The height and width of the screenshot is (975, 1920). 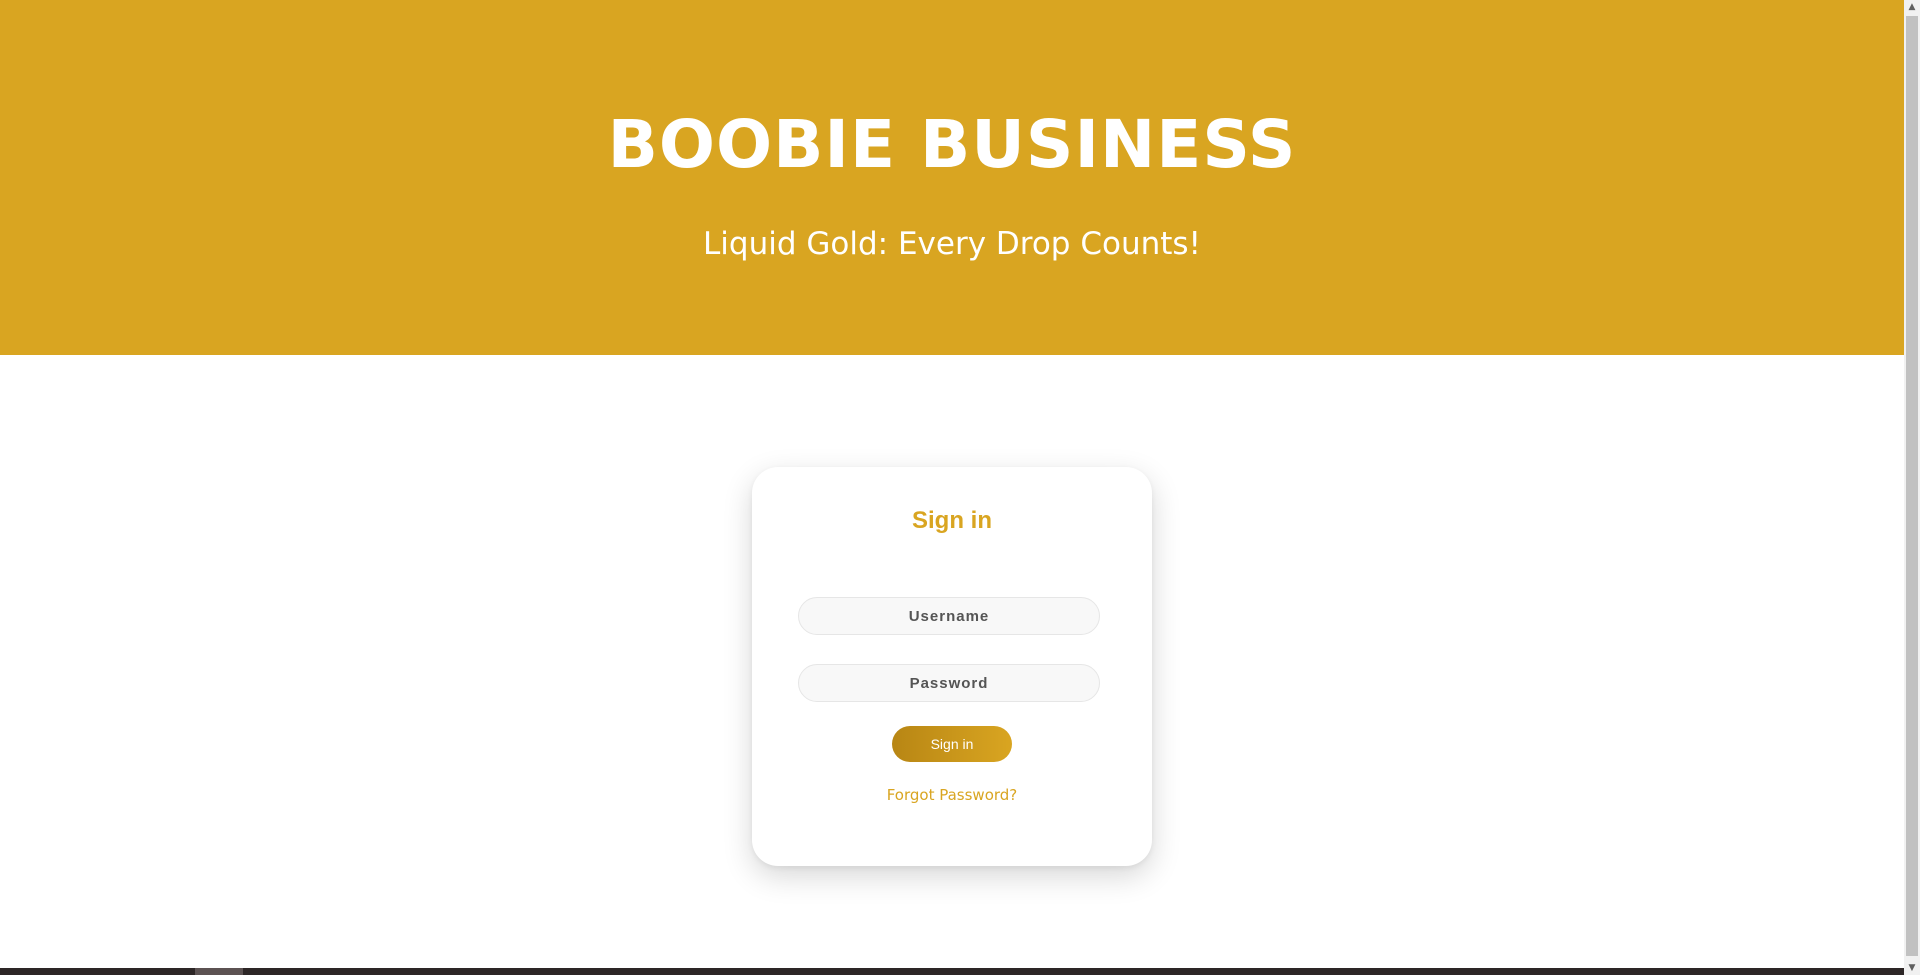 I want to click on bottom-strip-highlight, so click(x=219, y=971).